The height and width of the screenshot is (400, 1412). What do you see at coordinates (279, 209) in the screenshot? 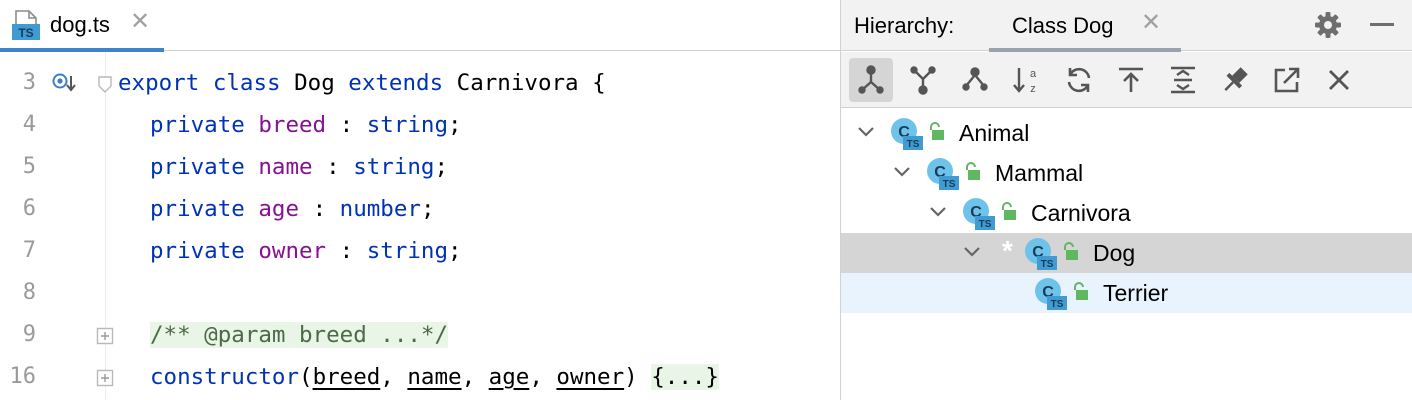
I see `field-name: age` at bounding box center [279, 209].